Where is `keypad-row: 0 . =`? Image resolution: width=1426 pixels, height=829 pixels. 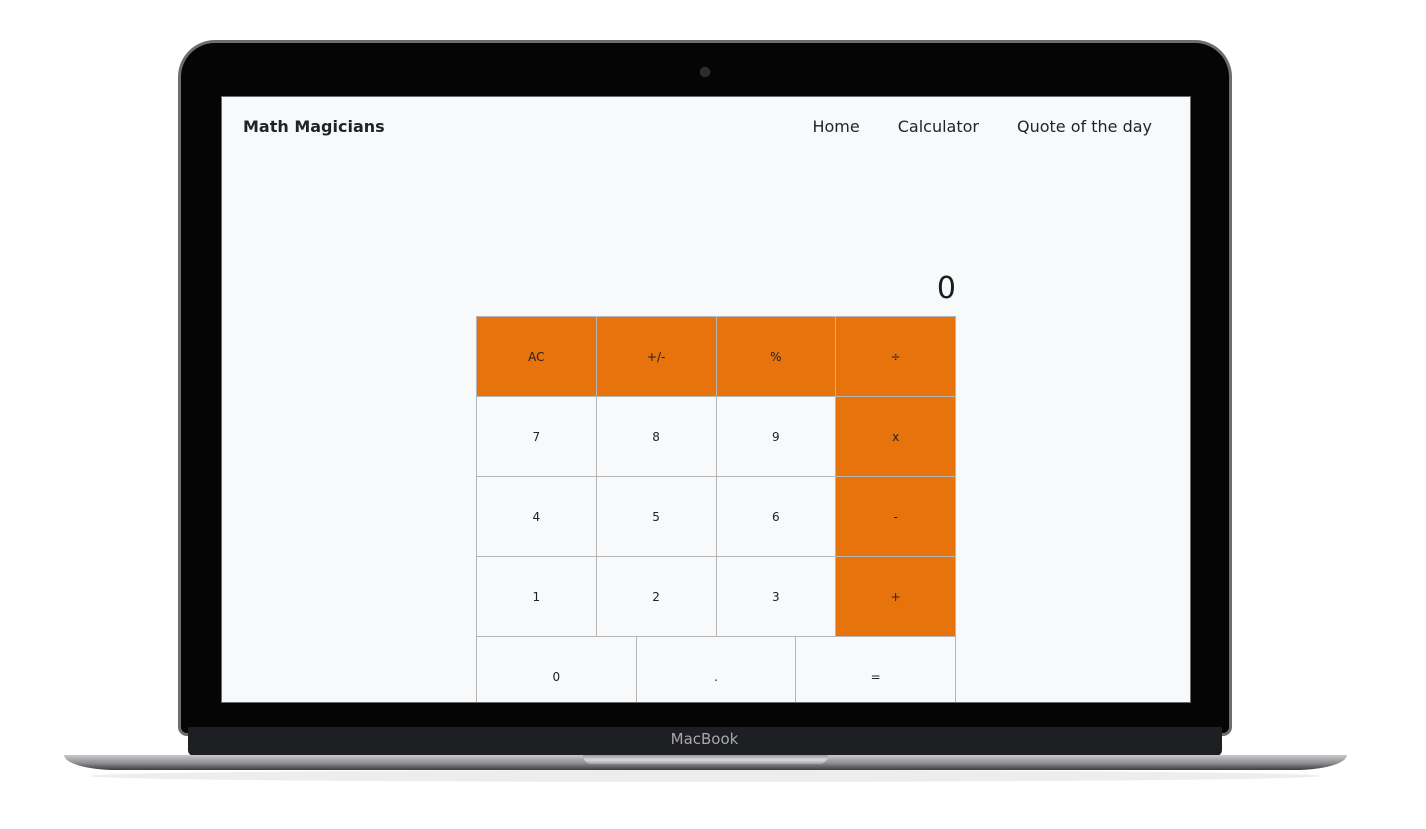 keypad-row: 0 . = is located at coordinates (717, 669).